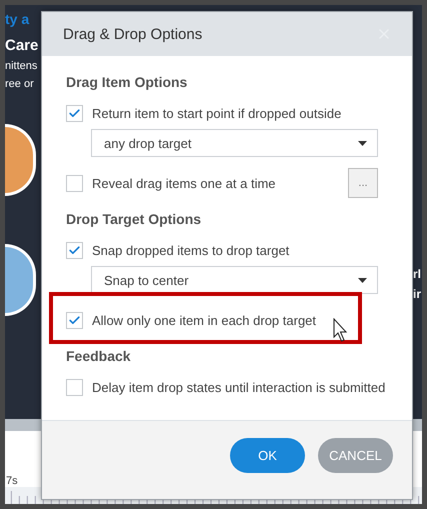 This screenshot has width=427, height=509. Describe the element at coordinates (17, 19) in the screenshot. I see `slide-text: ty a` at that location.